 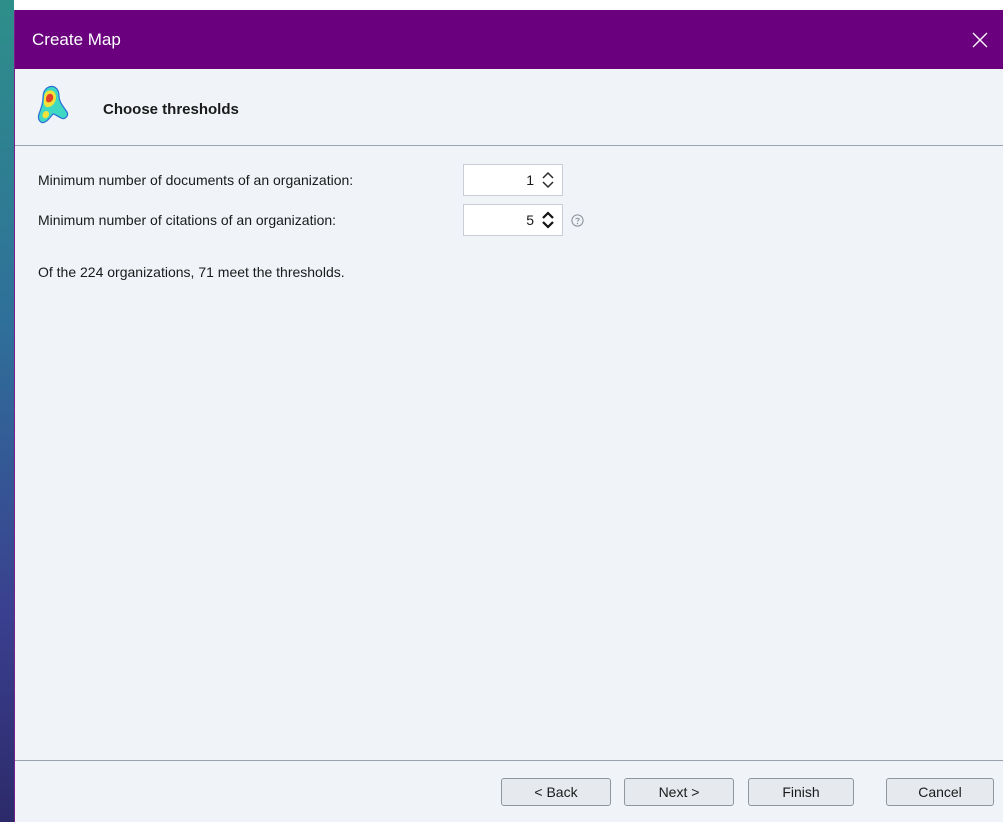 I want to click on close-button, so click(x=980, y=39).